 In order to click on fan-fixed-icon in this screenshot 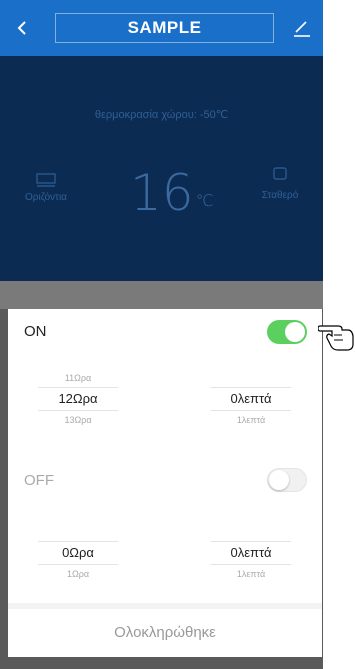, I will do `click(280, 173)`.